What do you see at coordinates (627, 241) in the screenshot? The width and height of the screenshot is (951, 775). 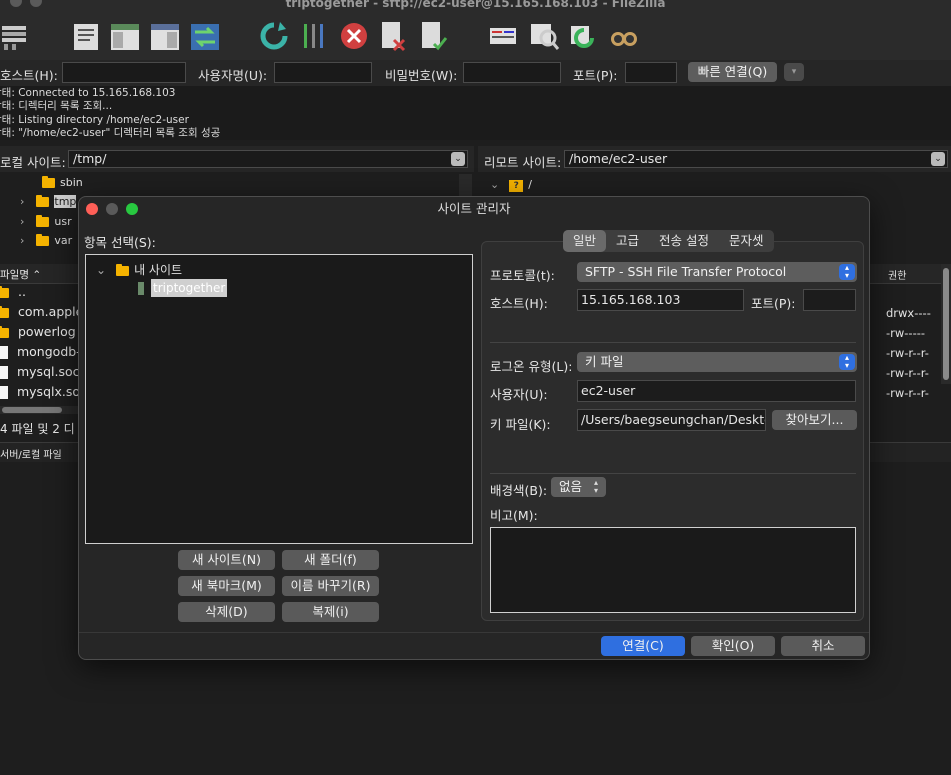 I see `tab-advanced: 고급` at bounding box center [627, 241].